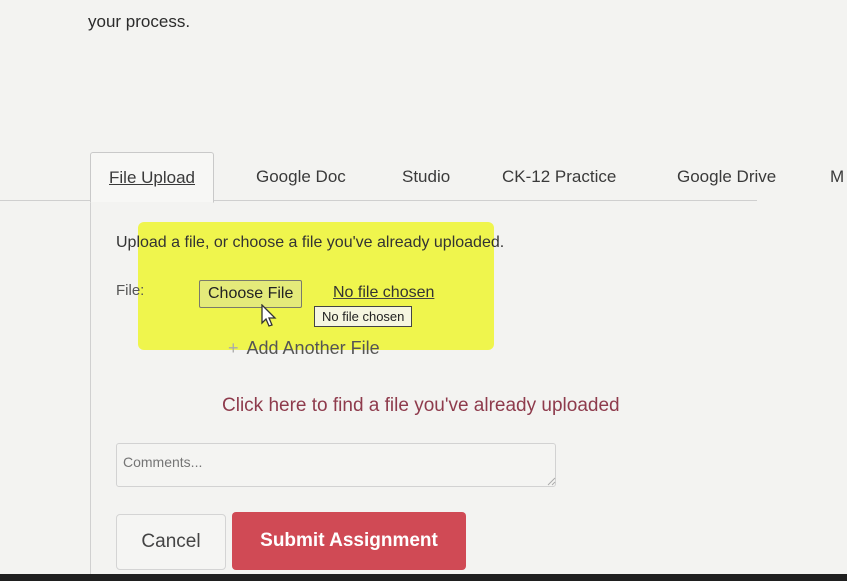 This screenshot has height=581, width=847. What do you see at coordinates (251, 294) in the screenshot?
I see `choose-file-button: Choose File` at bounding box center [251, 294].